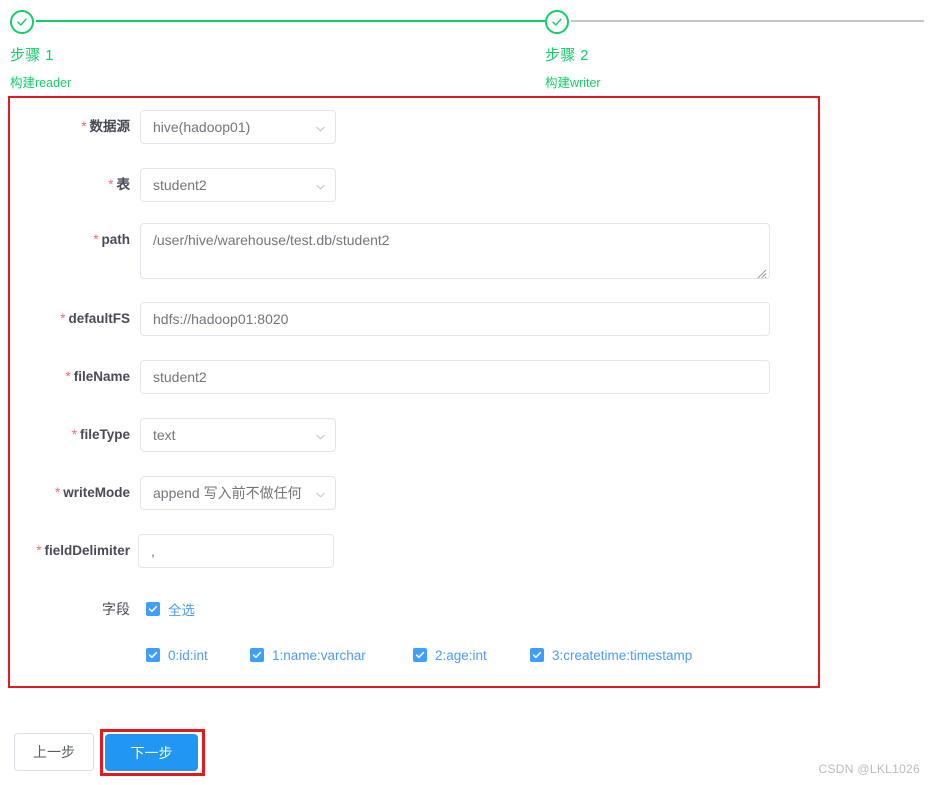  I want to click on checkbox-column-2: 2:age:int, so click(450, 655).